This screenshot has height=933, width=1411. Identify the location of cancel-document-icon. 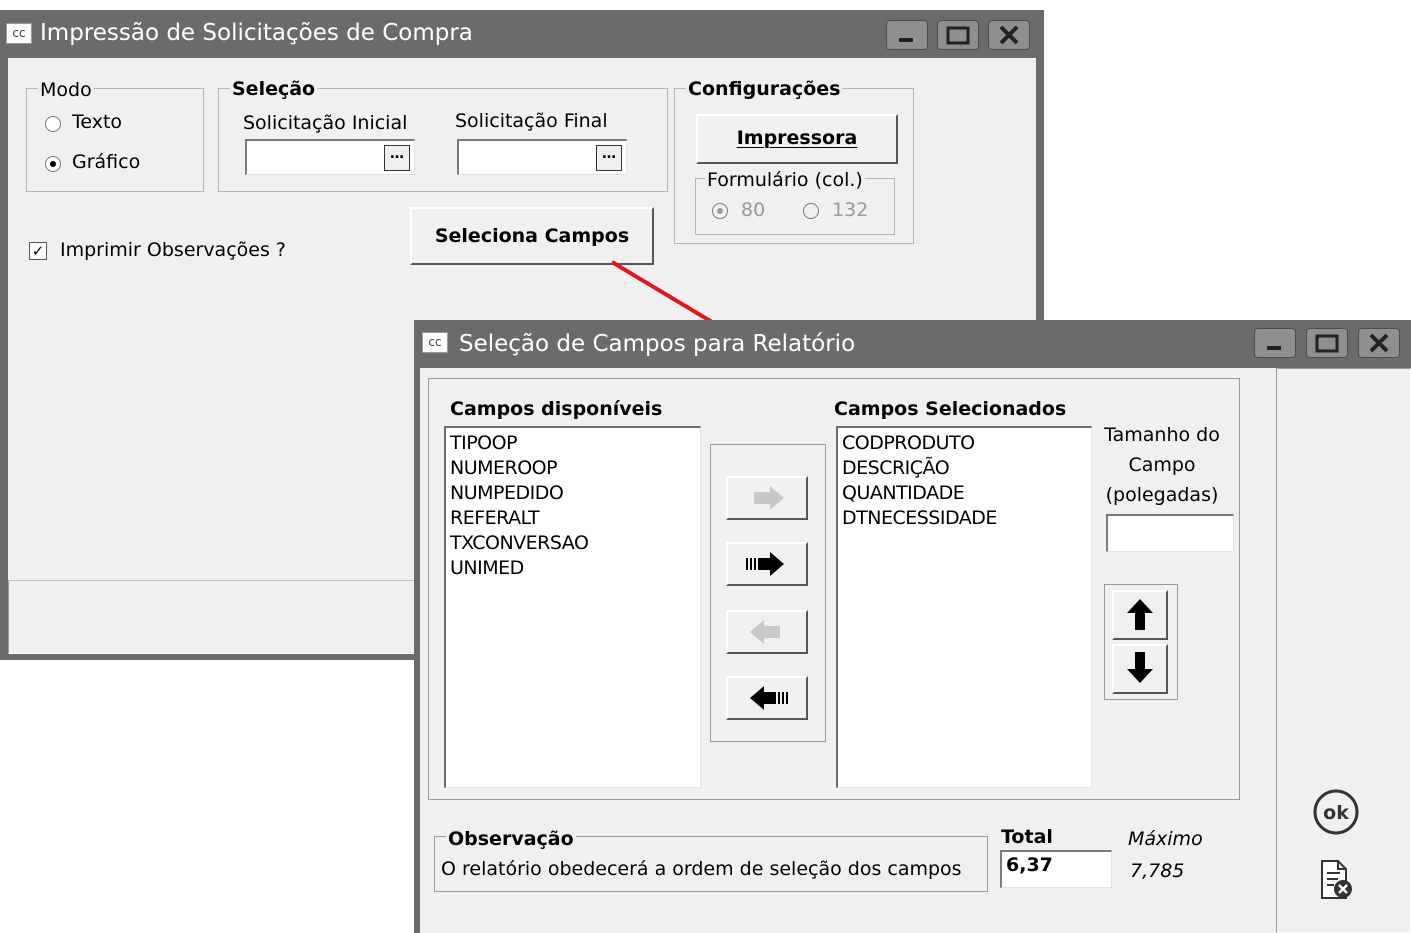
(1336, 879).